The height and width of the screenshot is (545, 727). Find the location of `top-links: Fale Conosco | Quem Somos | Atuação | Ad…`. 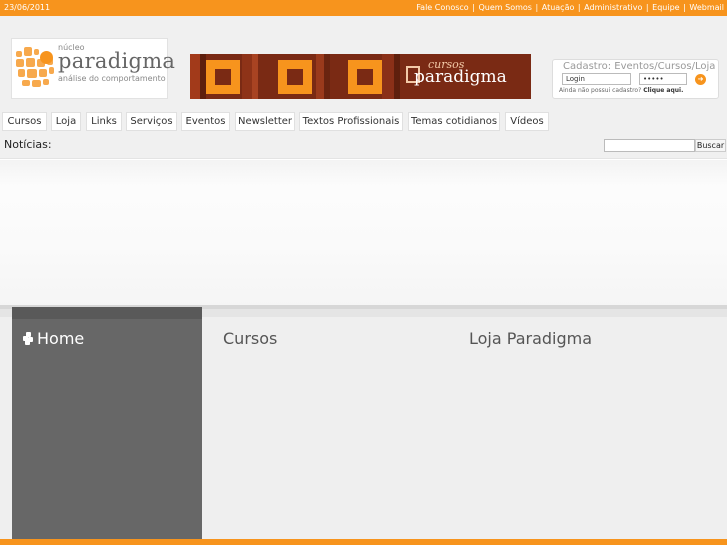

top-links: Fale Conosco | Quem Somos | Atuação | Ad… is located at coordinates (570, 7).